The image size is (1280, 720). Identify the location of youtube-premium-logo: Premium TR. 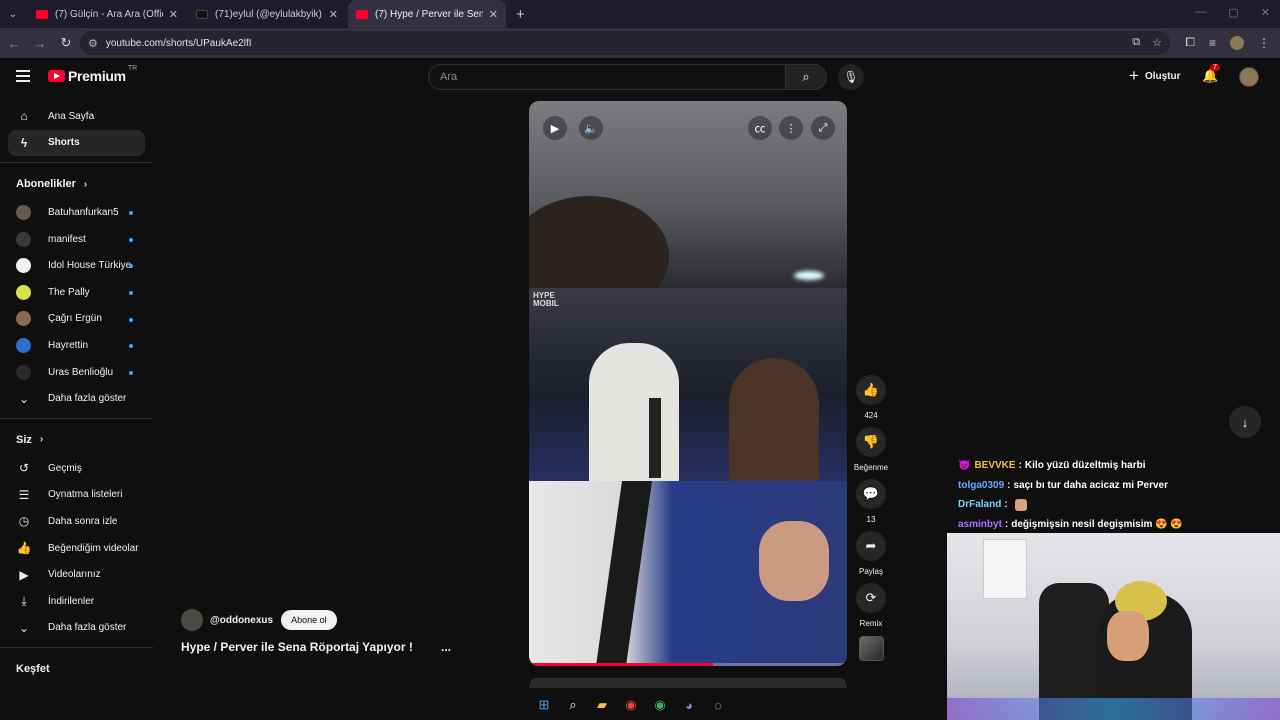
(92, 74).